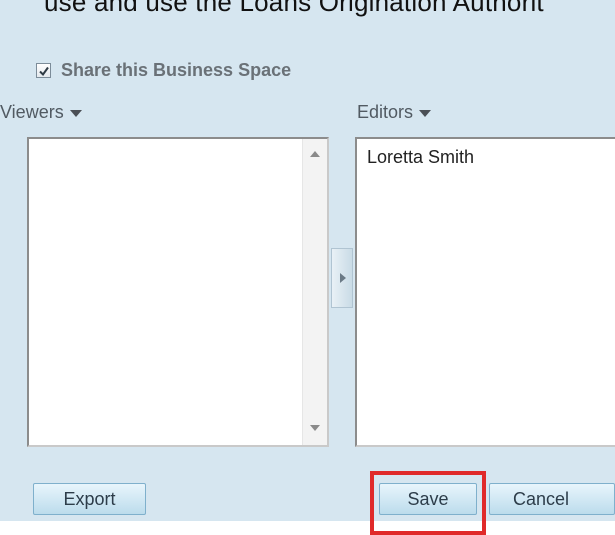 The image size is (615, 535). I want to click on editors-header: Editors, so click(394, 112).